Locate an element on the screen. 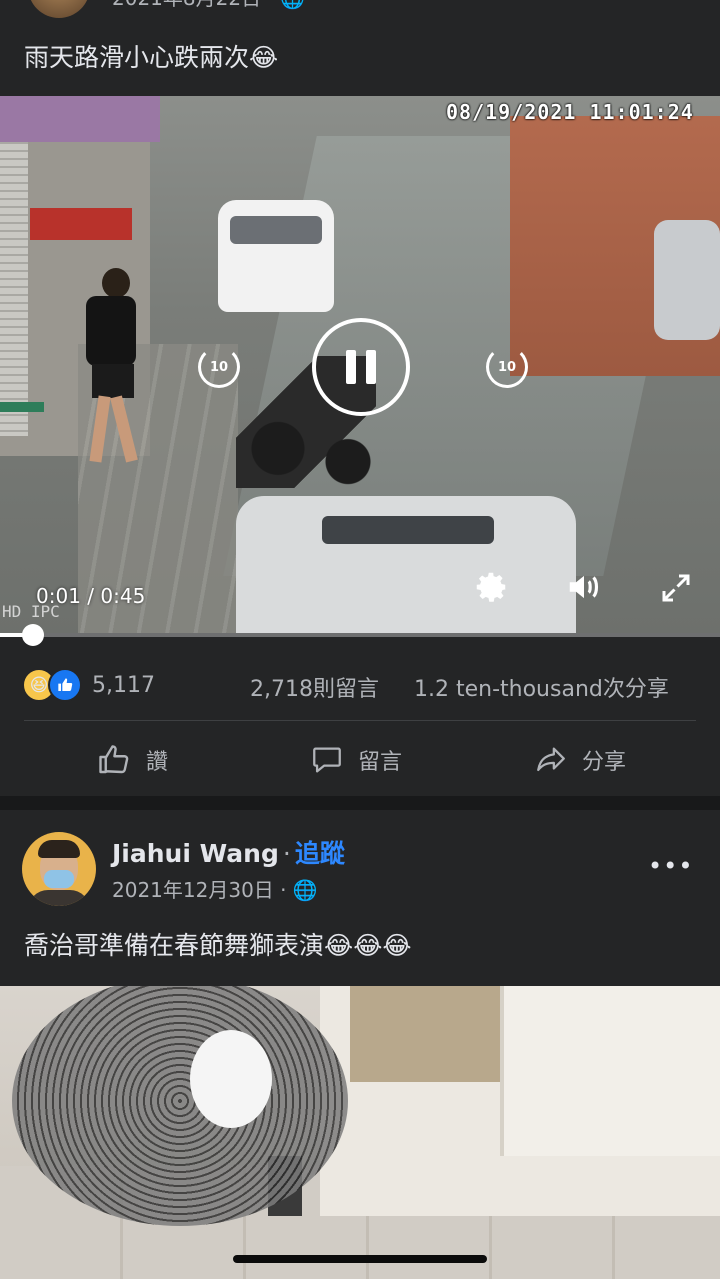  author-name: Jiahui Wang is located at coordinates (195, 853).